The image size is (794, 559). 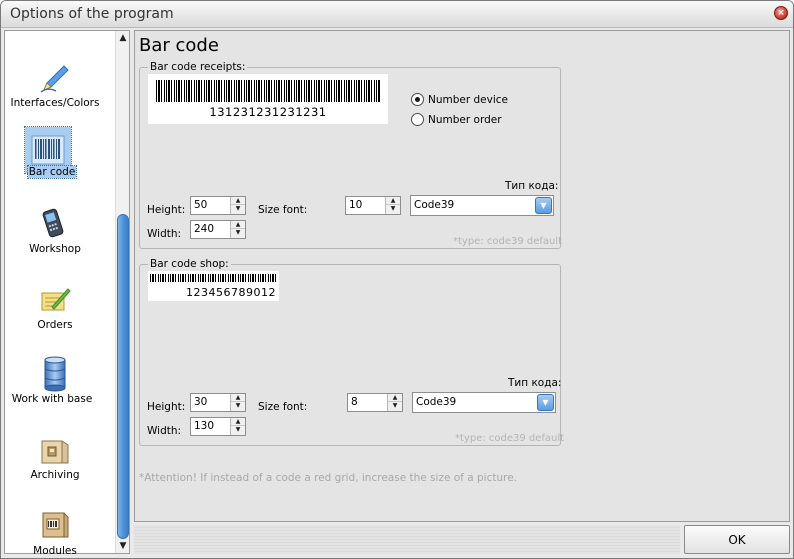 I want to click on radio-label: Number device, so click(x=468, y=99).